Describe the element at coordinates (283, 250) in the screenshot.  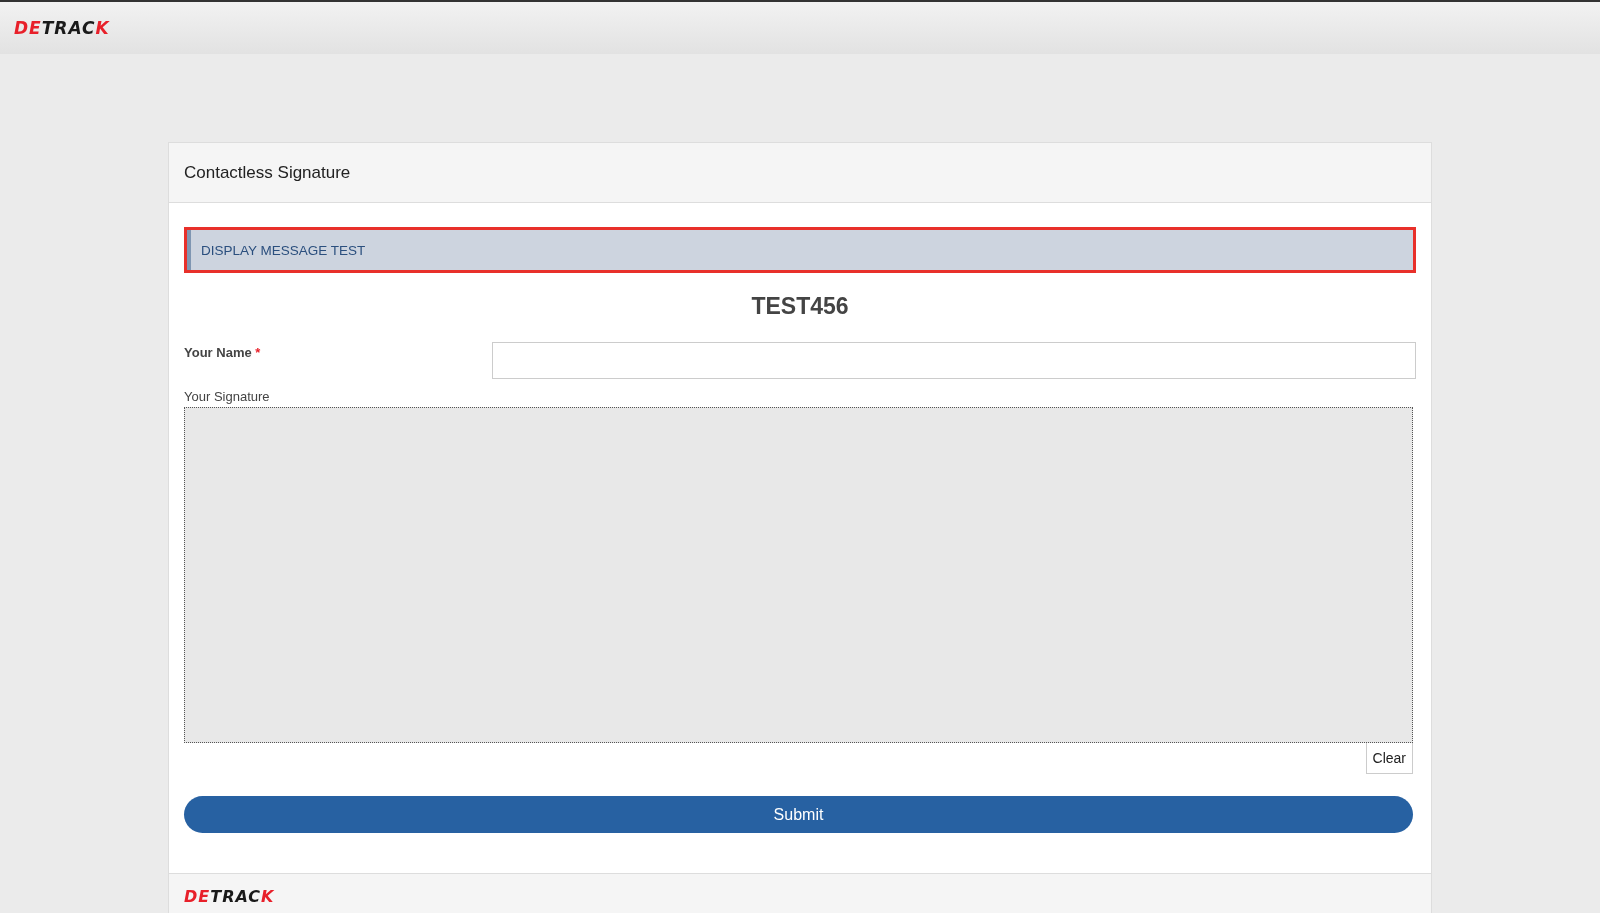
I see `message-text: DISPLAY MESSAGE TEST` at that location.